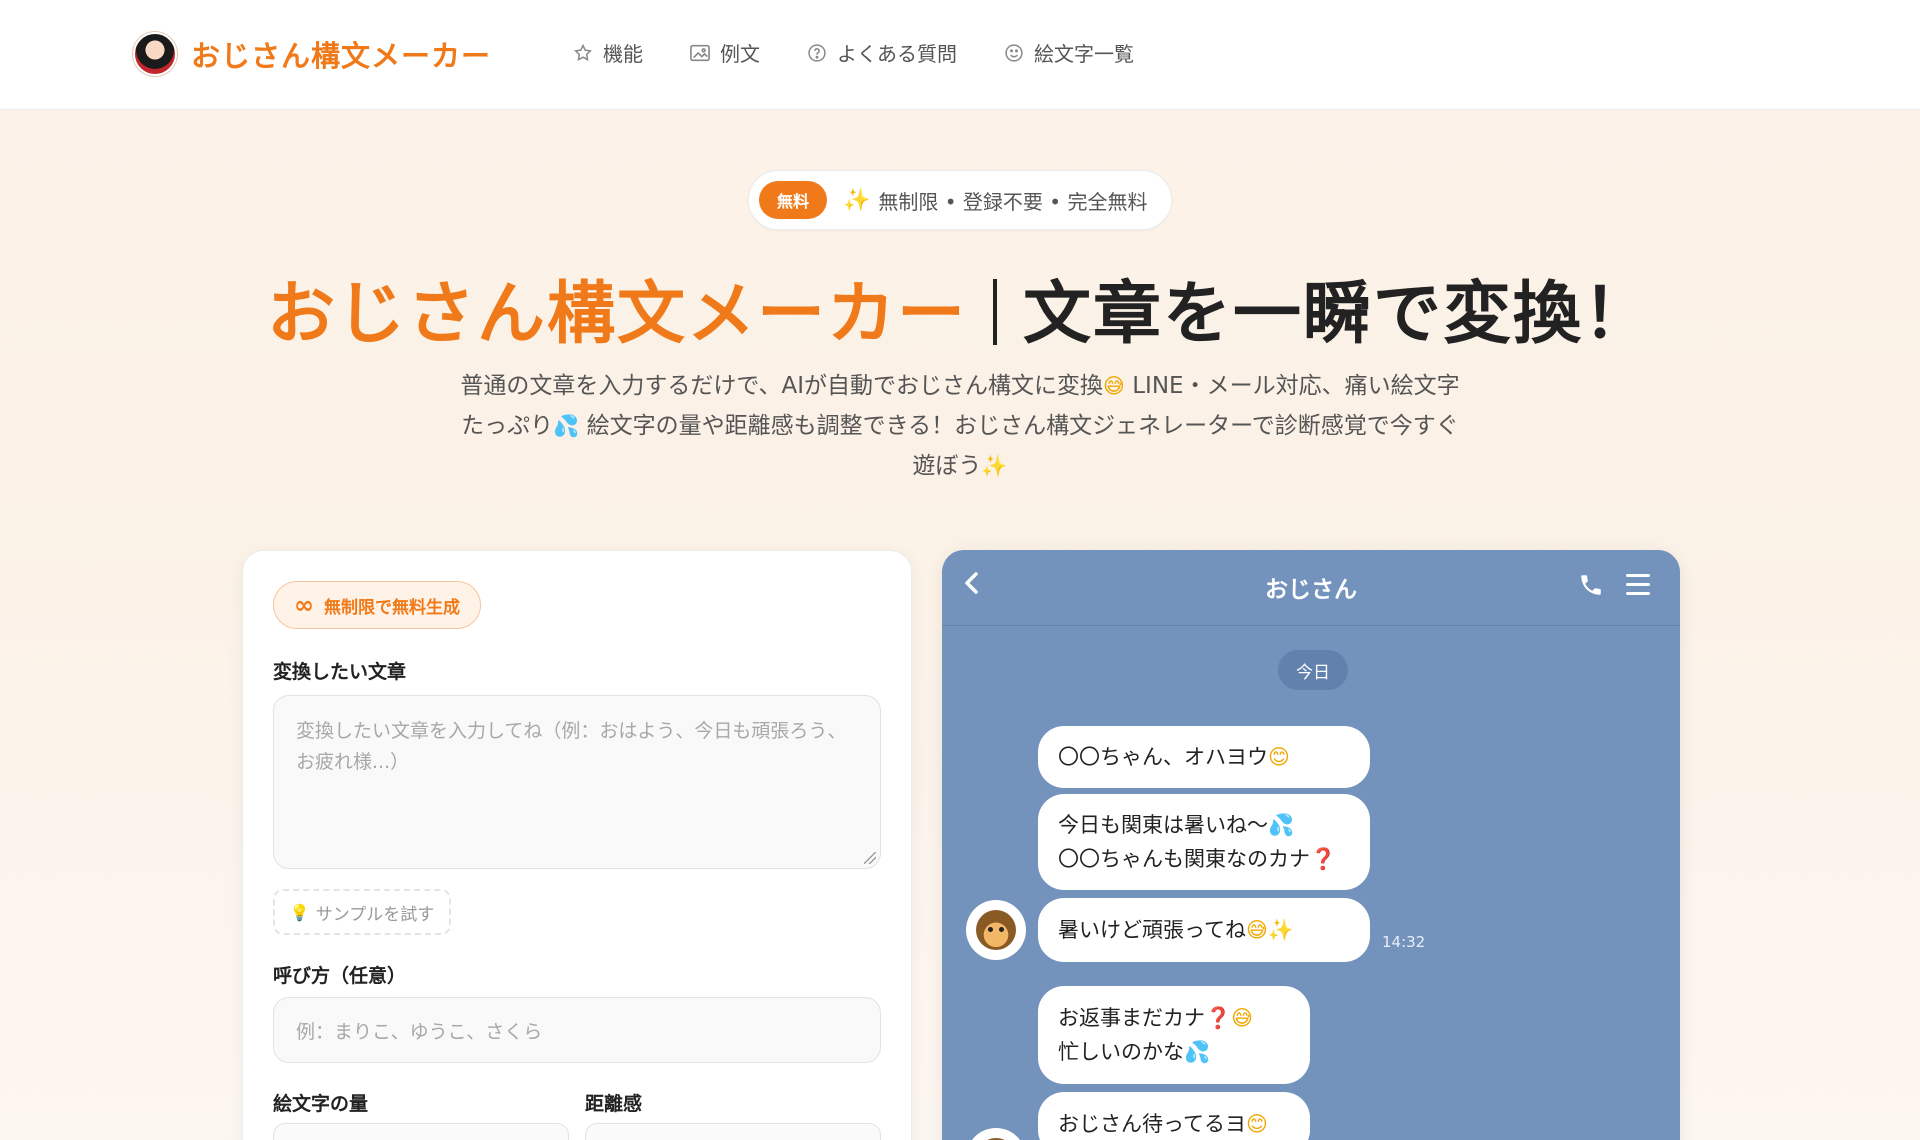 This screenshot has width=1920, height=1140. I want to click on nav-item-features: 機能, so click(607, 52).